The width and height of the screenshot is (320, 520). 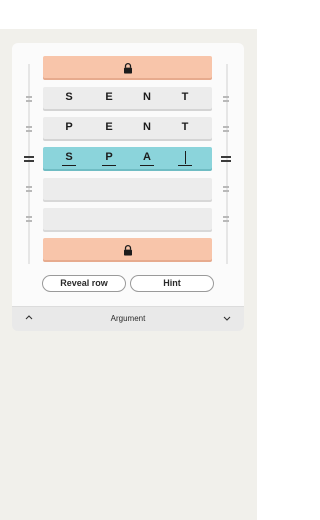 What do you see at coordinates (226, 159) in the screenshot?
I see `right-tick-row-active` at bounding box center [226, 159].